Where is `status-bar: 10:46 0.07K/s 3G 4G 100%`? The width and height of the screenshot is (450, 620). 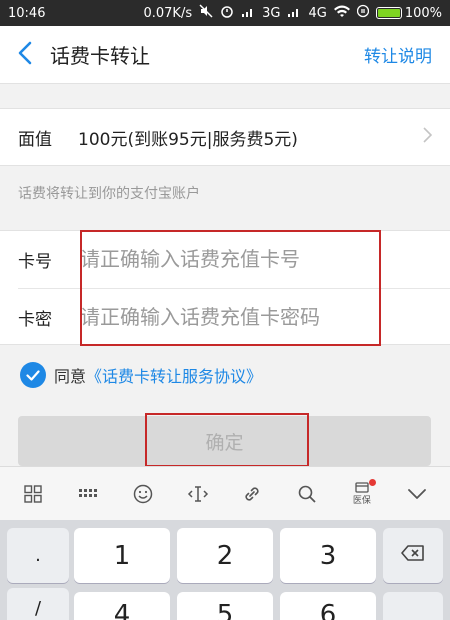
status-bar: 10:46 0.07K/s 3G 4G 100% is located at coordinates (225, 13).